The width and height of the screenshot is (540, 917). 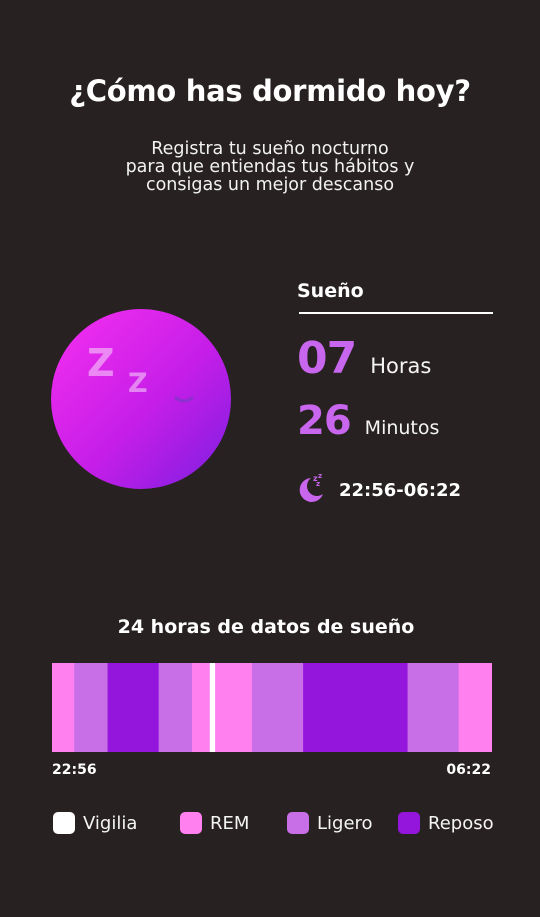 What do you see at coordinates (402, 428) in the screenshot?
I see `minutes-unit: Minutos` at bounding box center [402, 428].